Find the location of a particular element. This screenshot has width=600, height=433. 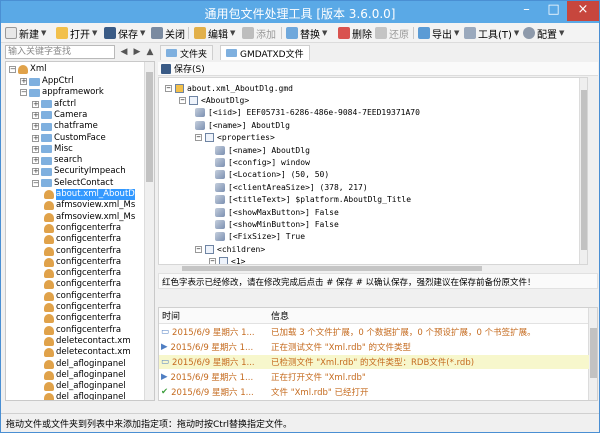

xml-attribute-row: [<showMaxButton>] False is located at coordinates (277, 212).